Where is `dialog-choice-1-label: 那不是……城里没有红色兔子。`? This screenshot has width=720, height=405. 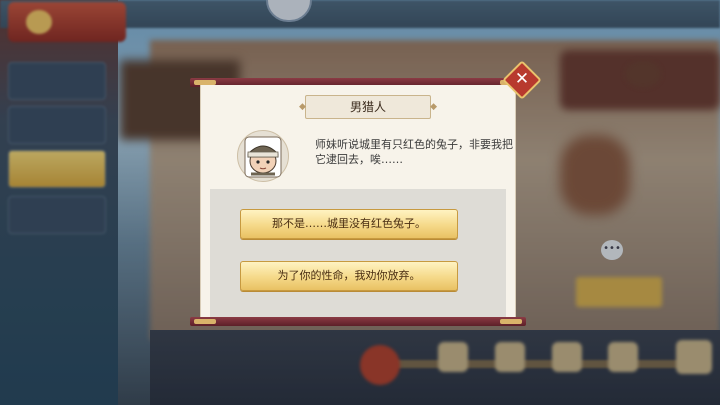
dialog-choice-1-label: 那不是……城里没有红色兔子。 is located at coordinates (349, 223).